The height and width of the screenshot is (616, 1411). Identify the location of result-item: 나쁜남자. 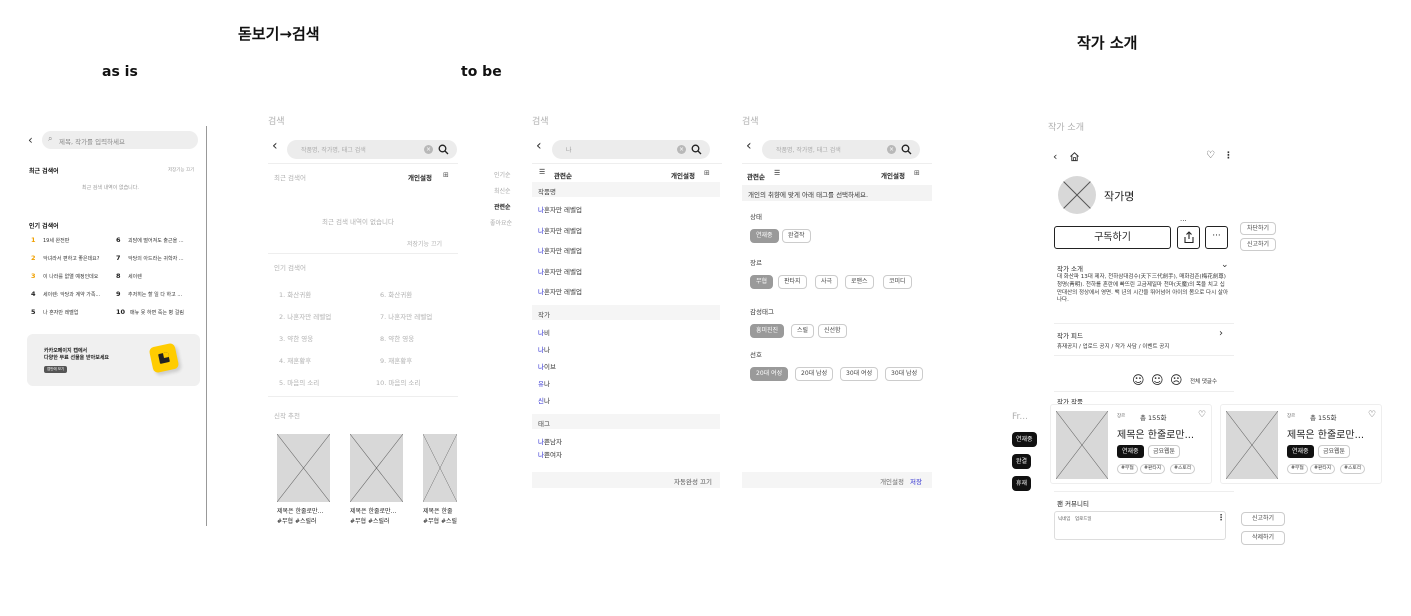
(550, 441).